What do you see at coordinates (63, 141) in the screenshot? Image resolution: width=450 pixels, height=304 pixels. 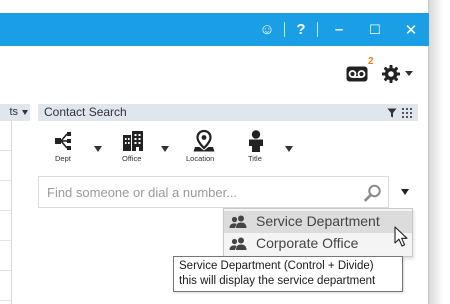 I see `org-chart-icon` at bounding box center [63, 141].